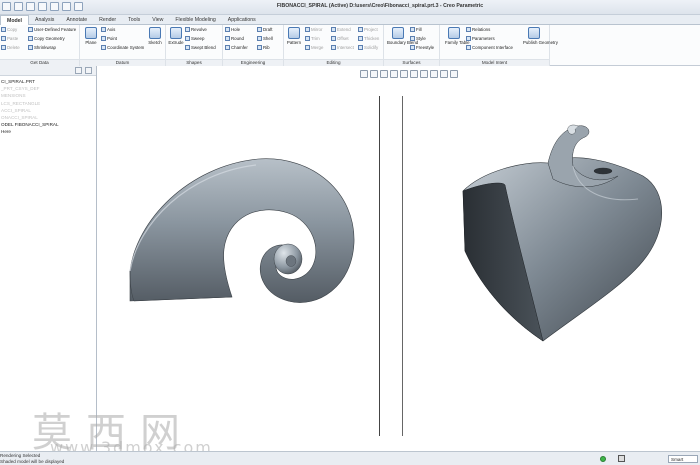 The width and height of the screenshot is (700, 465). What do you see at coordinates (265, 29) in the screenshot?
I see `draft-button: Draft` at bounding box center [265, 29].